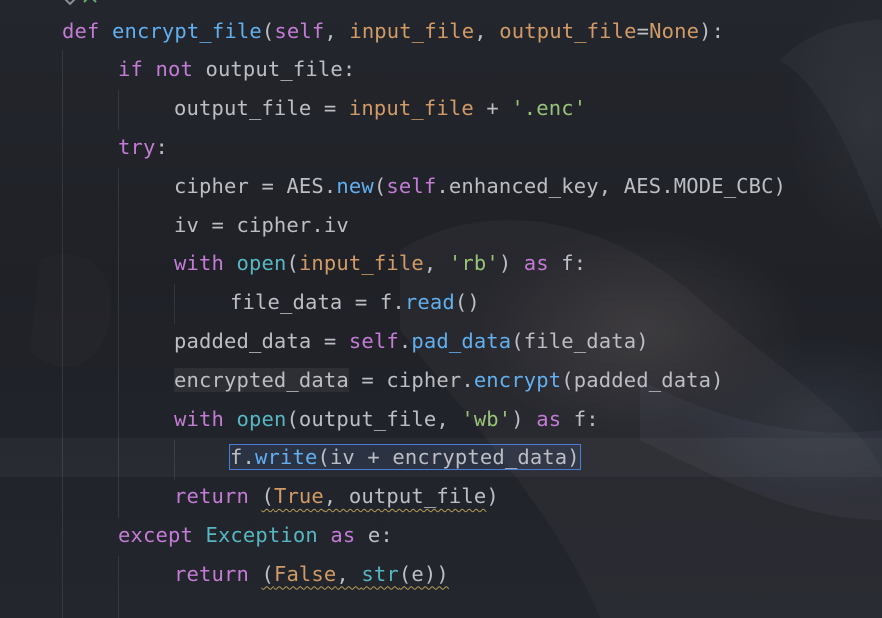 The image size is (882, 618). I want to click on code-token: encrypt_file, so click(186, 30).